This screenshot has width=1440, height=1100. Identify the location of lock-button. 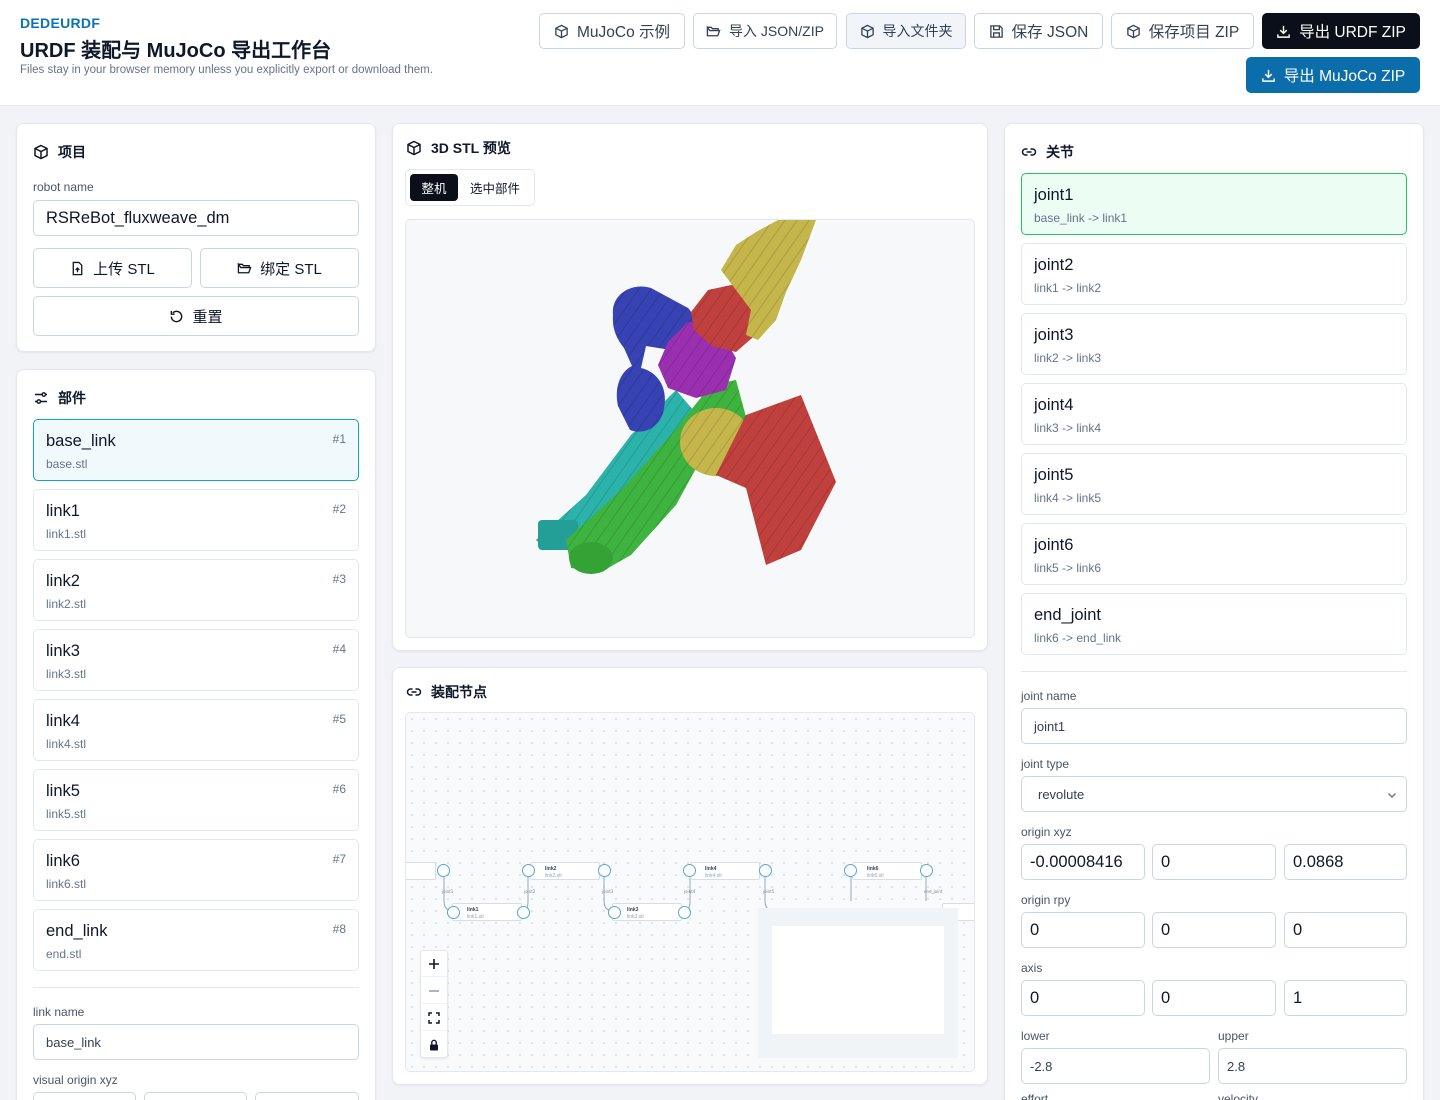
(434, 1045).